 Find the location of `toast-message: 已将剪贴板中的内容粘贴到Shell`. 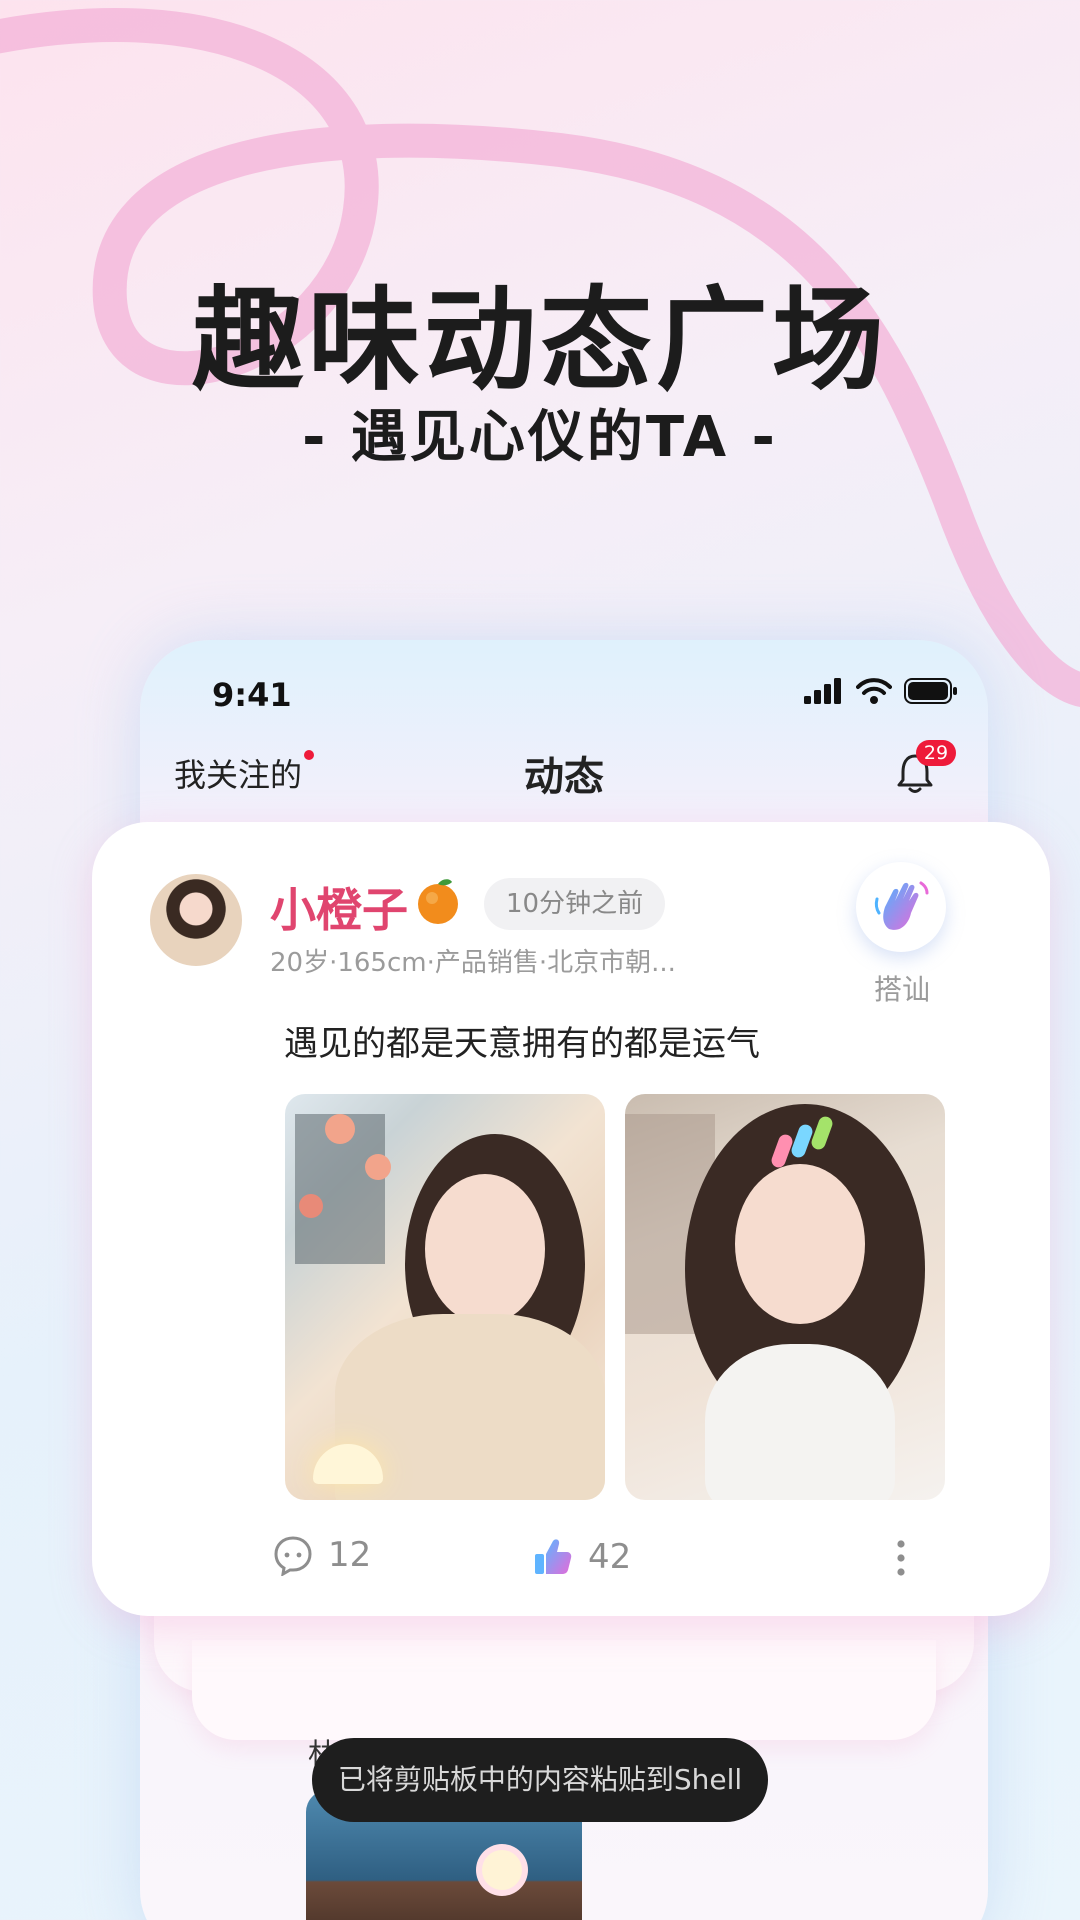

toast-message: 已将剪贴板中的内容粘贴到Shell is located at coordinates (540, 1780).